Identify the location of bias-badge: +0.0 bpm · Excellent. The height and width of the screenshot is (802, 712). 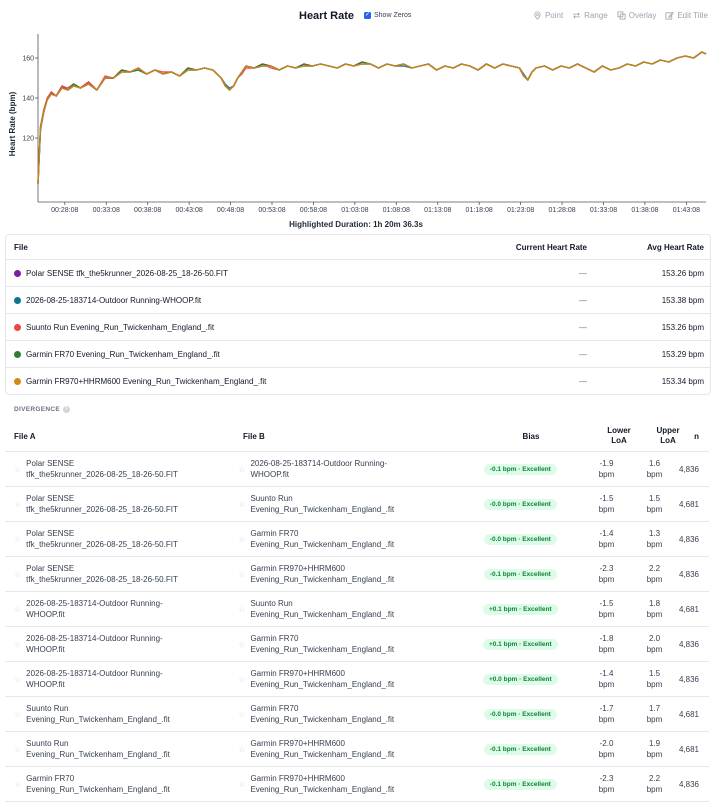
(520, 679).